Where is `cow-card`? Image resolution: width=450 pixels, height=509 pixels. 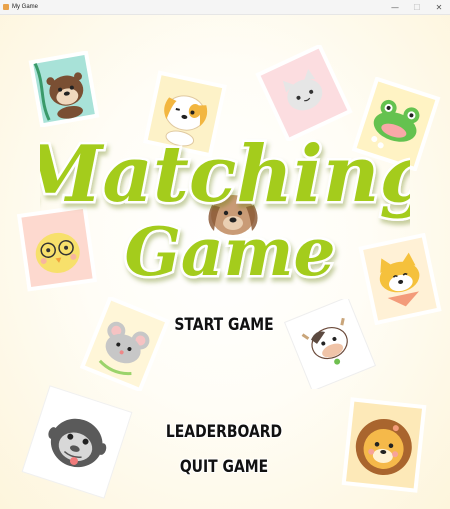 cow-card is located at coordinates (330, 344).